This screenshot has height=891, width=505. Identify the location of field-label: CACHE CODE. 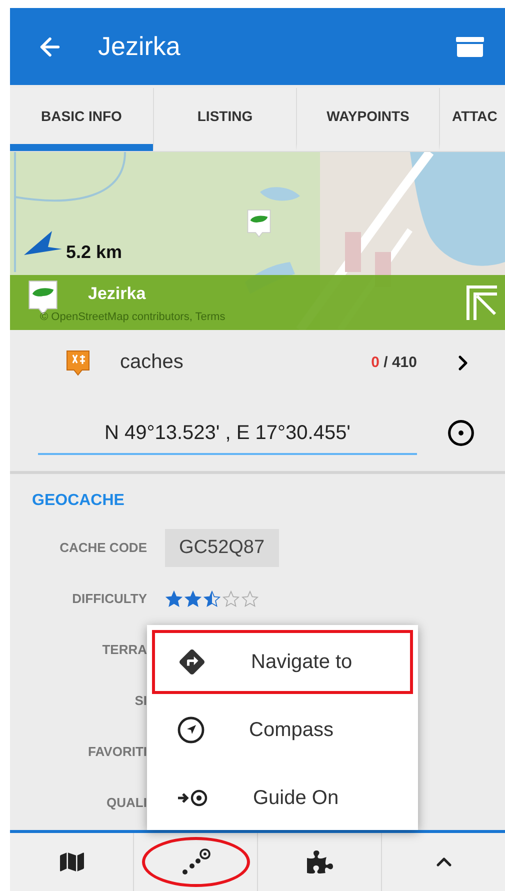
(102, 547).